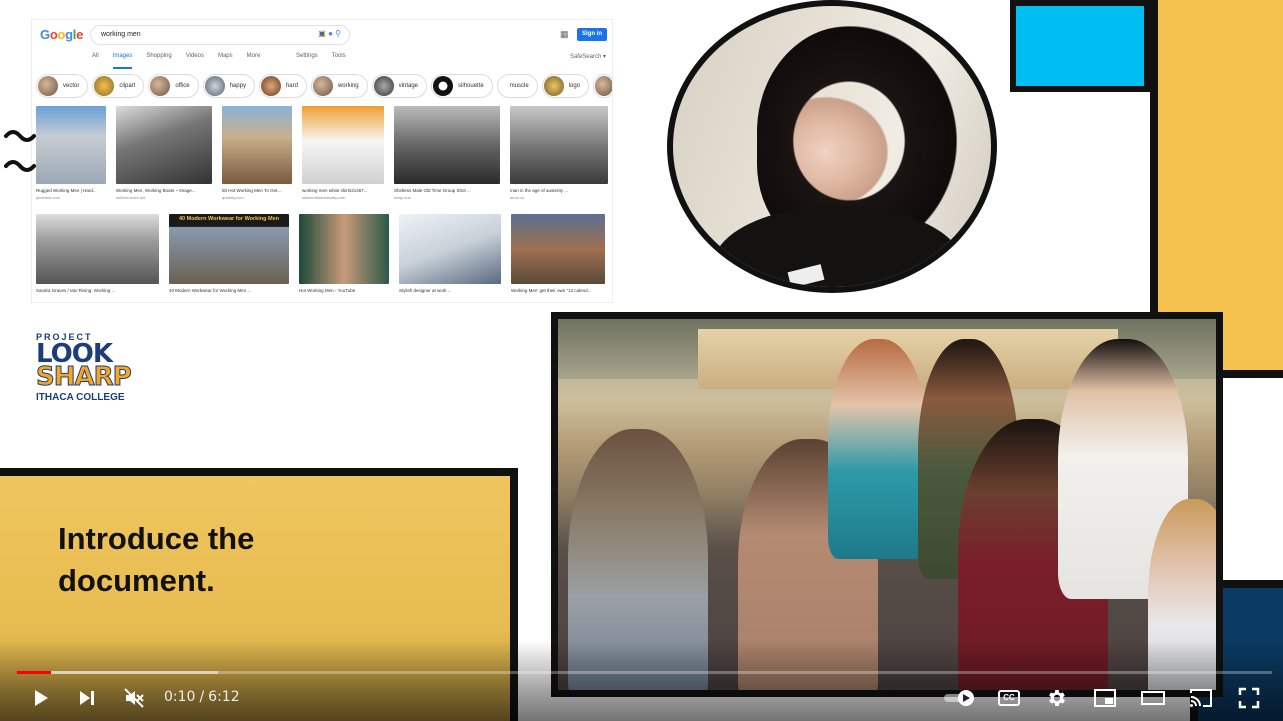 The height and width of the screenshot is (721, 1283). I want to click on fullscreen-button, so click(1249, 698).